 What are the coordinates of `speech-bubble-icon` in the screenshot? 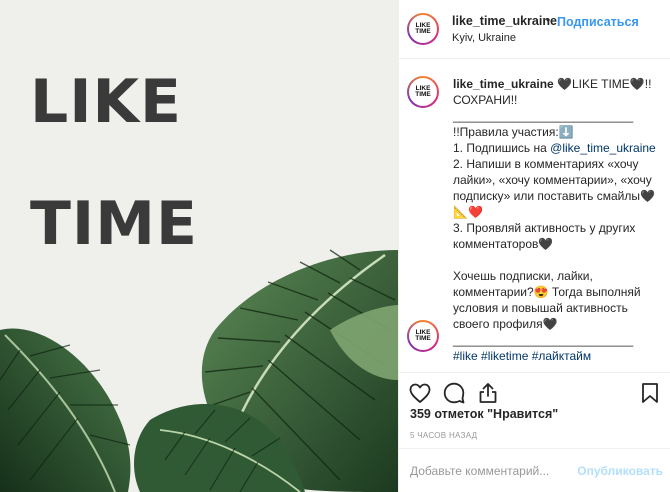 It's located at (454, 393).